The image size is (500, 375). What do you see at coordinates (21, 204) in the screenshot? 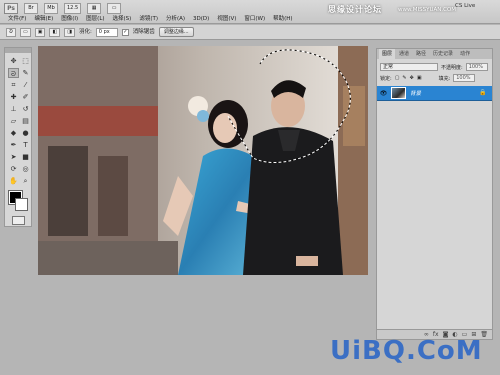
I see `background-color-swatch` at bounding box center [21, 204].